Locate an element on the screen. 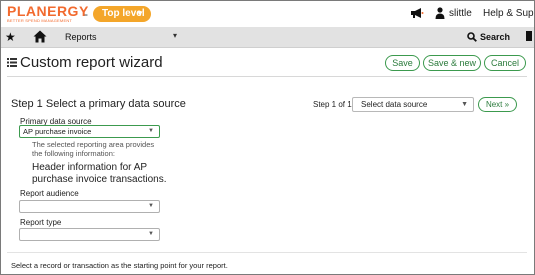 Image resolution: width=535 pixels, height=275 pixels. search-icon is located at coordinates (472, 37).